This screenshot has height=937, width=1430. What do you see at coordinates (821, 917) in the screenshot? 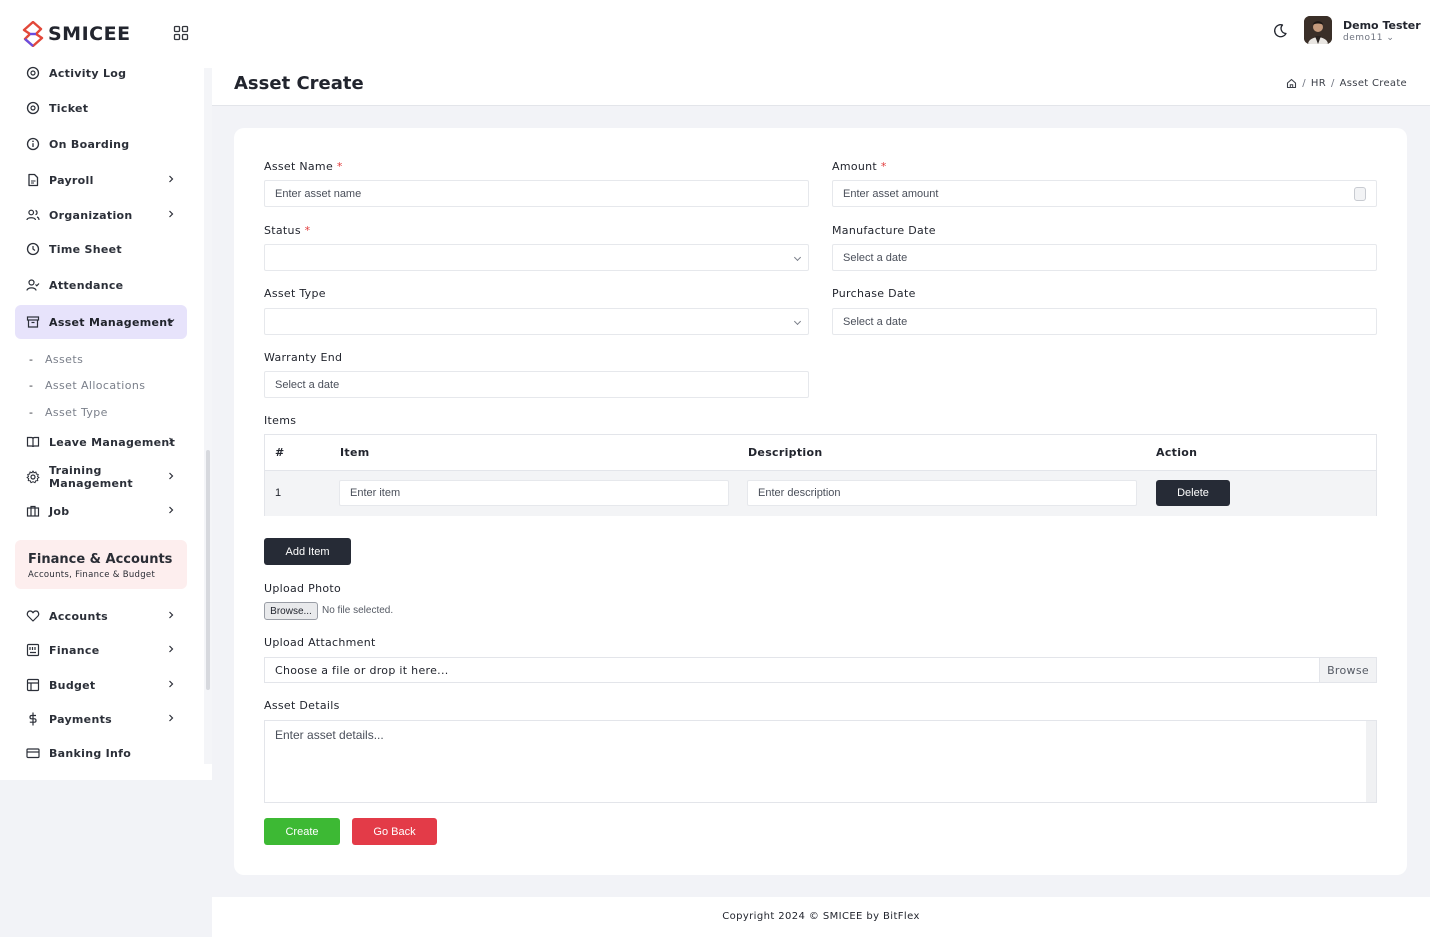
I see `footer: Copyright 2024 © SMICEE by BitFlex` at bounding box center [821, 917].